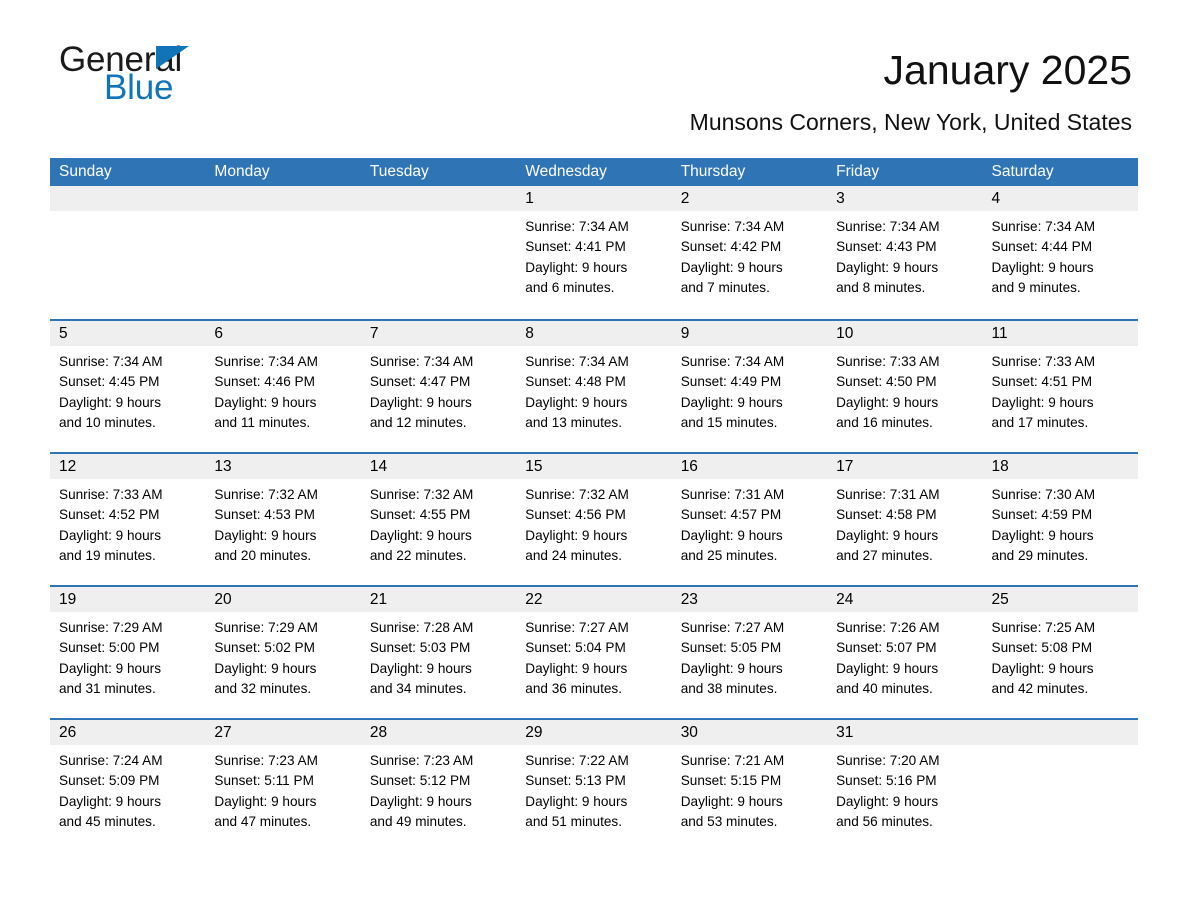  Describe the element at coordinates (85, 171) in the screenshot. I see `weekday-header-sunday: Sunday` at that location.